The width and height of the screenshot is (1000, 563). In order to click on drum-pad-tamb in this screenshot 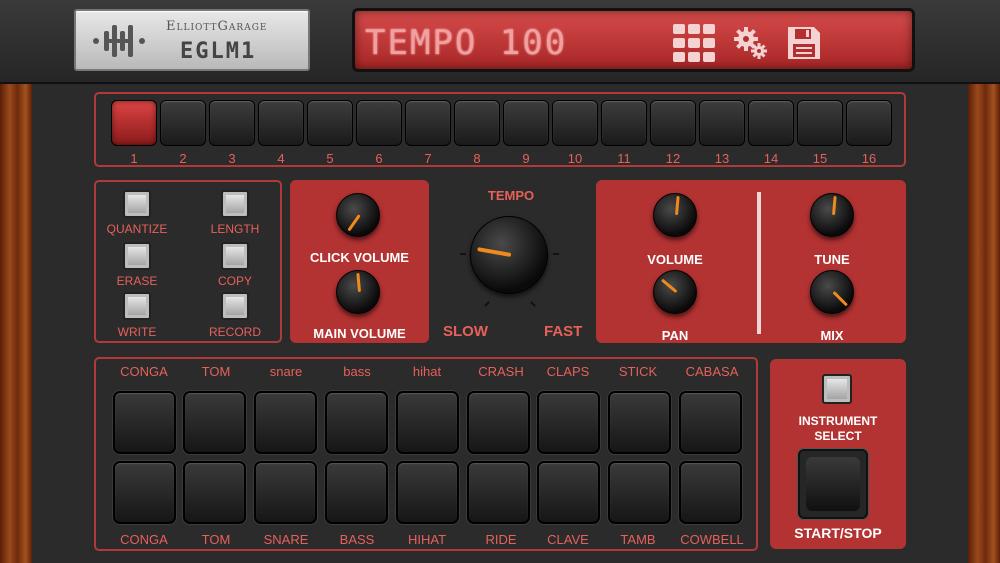, I will do `click(639, 492)`.